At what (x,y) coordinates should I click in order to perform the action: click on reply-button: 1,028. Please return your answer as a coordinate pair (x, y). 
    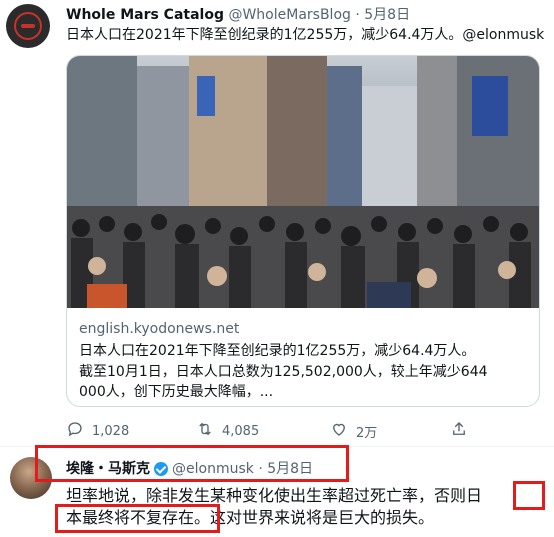
    Looking at the image, I should click on (97, 431).